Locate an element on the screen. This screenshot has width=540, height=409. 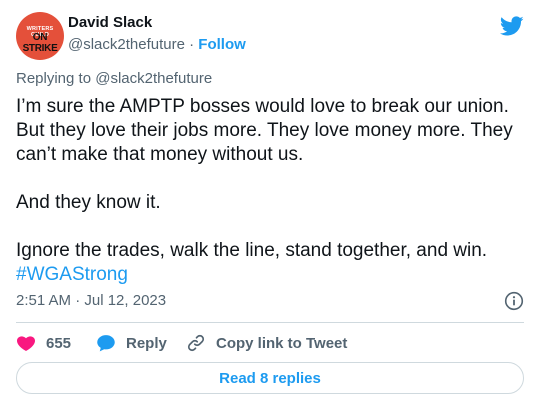
handle-row: @slack2thefuture · Follow is located at coordinates (157, 44).